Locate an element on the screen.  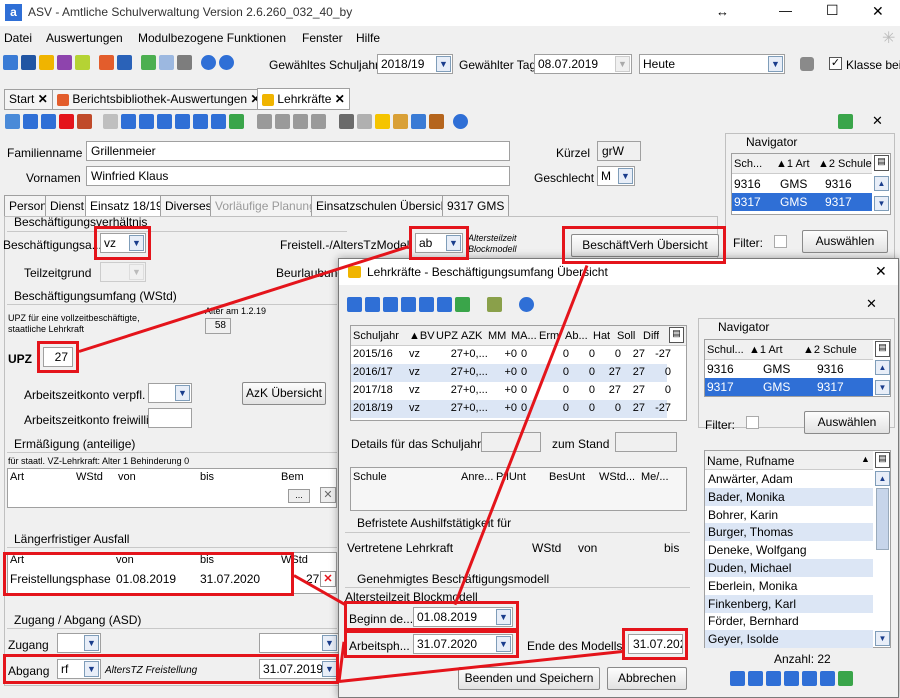
abgang-select: rf ▼ is located at coordinates (79, 669).